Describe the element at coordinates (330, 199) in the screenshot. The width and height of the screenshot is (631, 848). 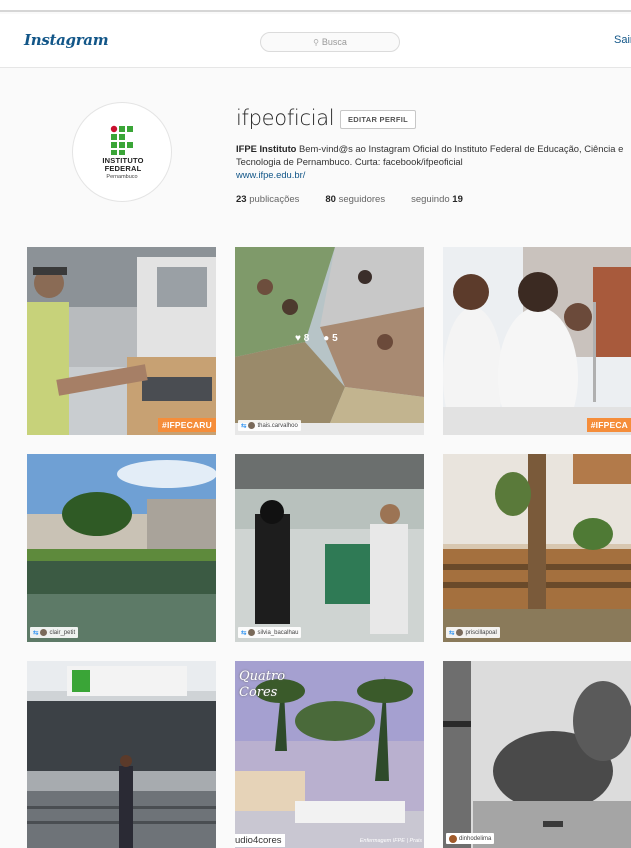
I see `followers-count: 80` at that location.